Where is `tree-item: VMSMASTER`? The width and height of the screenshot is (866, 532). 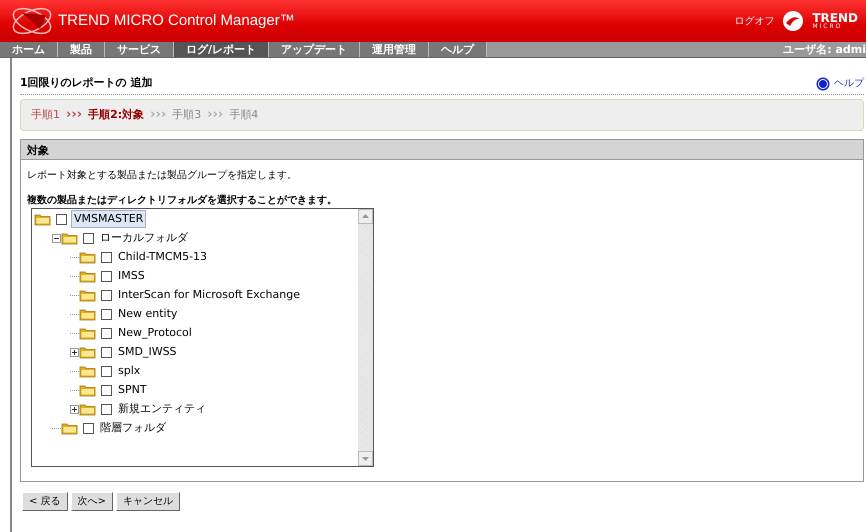 tree-item: VMSMASTER is located at coordinates (108, 219).